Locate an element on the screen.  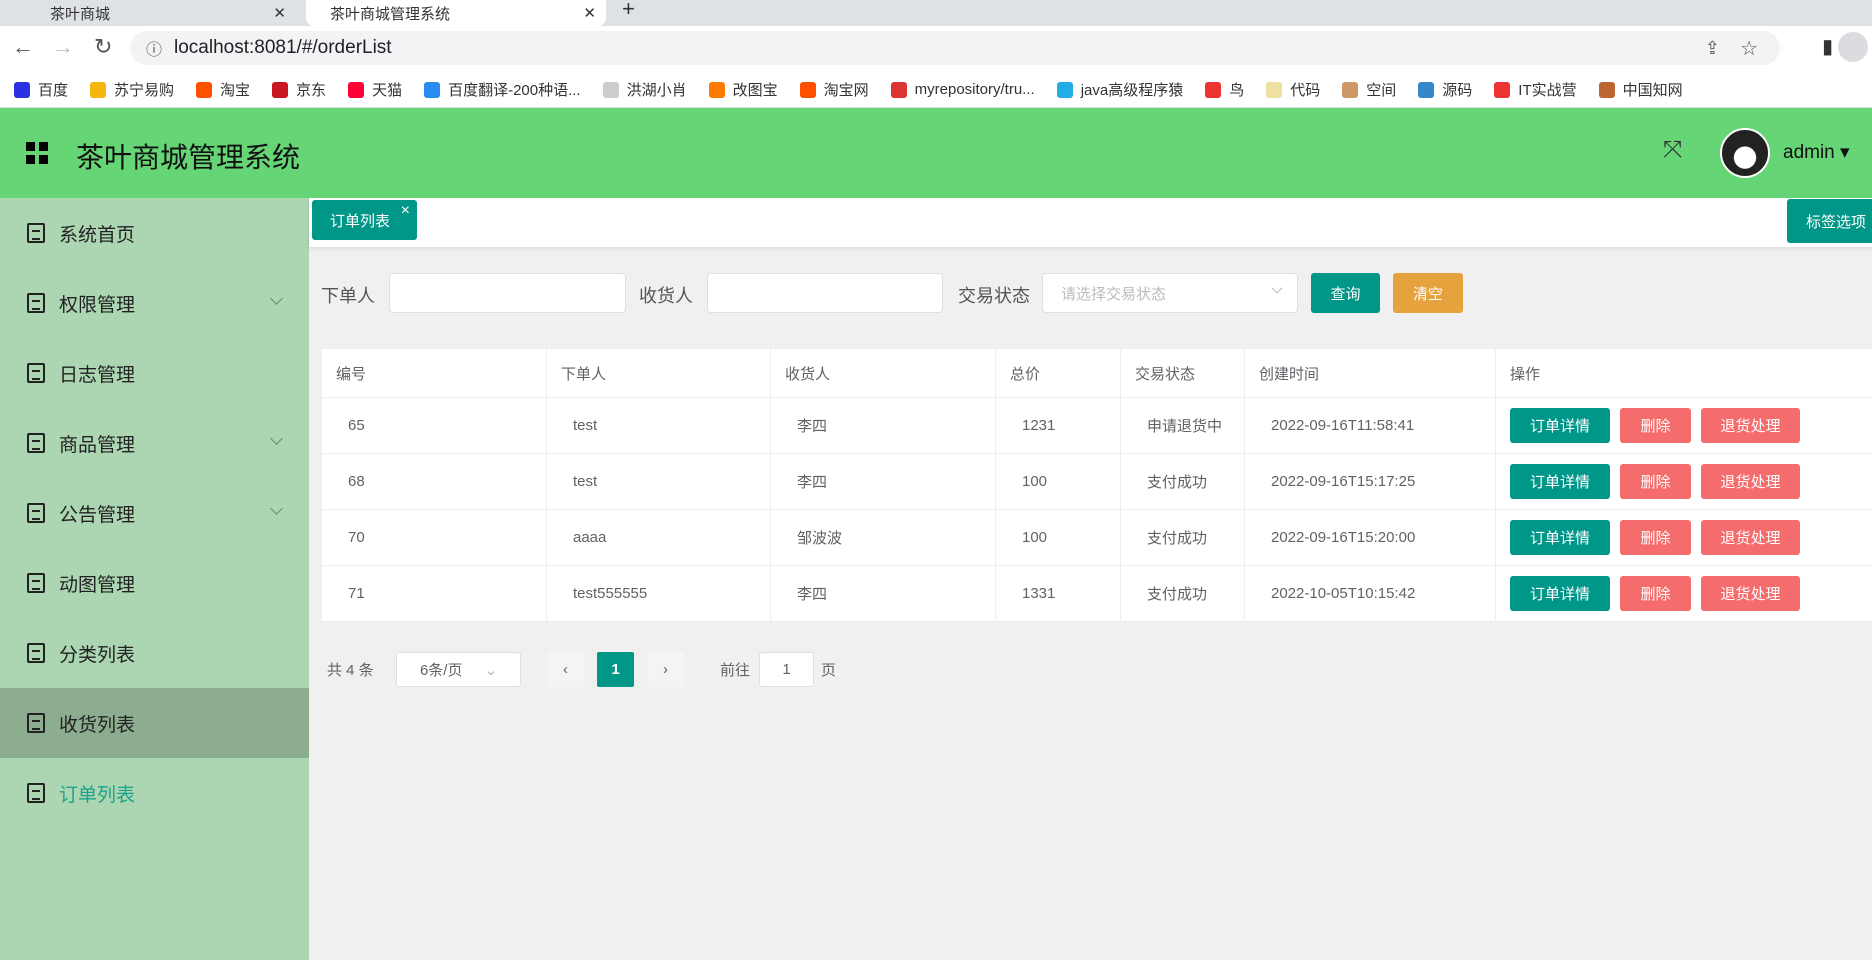
forward-icon: → is located at coordinates (63, 47).